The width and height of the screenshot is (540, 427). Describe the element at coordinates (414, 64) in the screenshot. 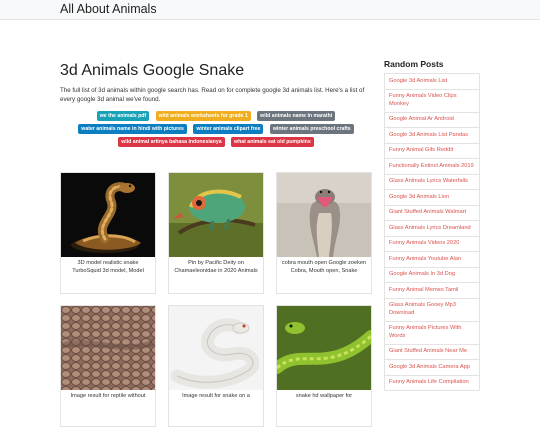

I see `sidebar-title: Random Posts` at that location.